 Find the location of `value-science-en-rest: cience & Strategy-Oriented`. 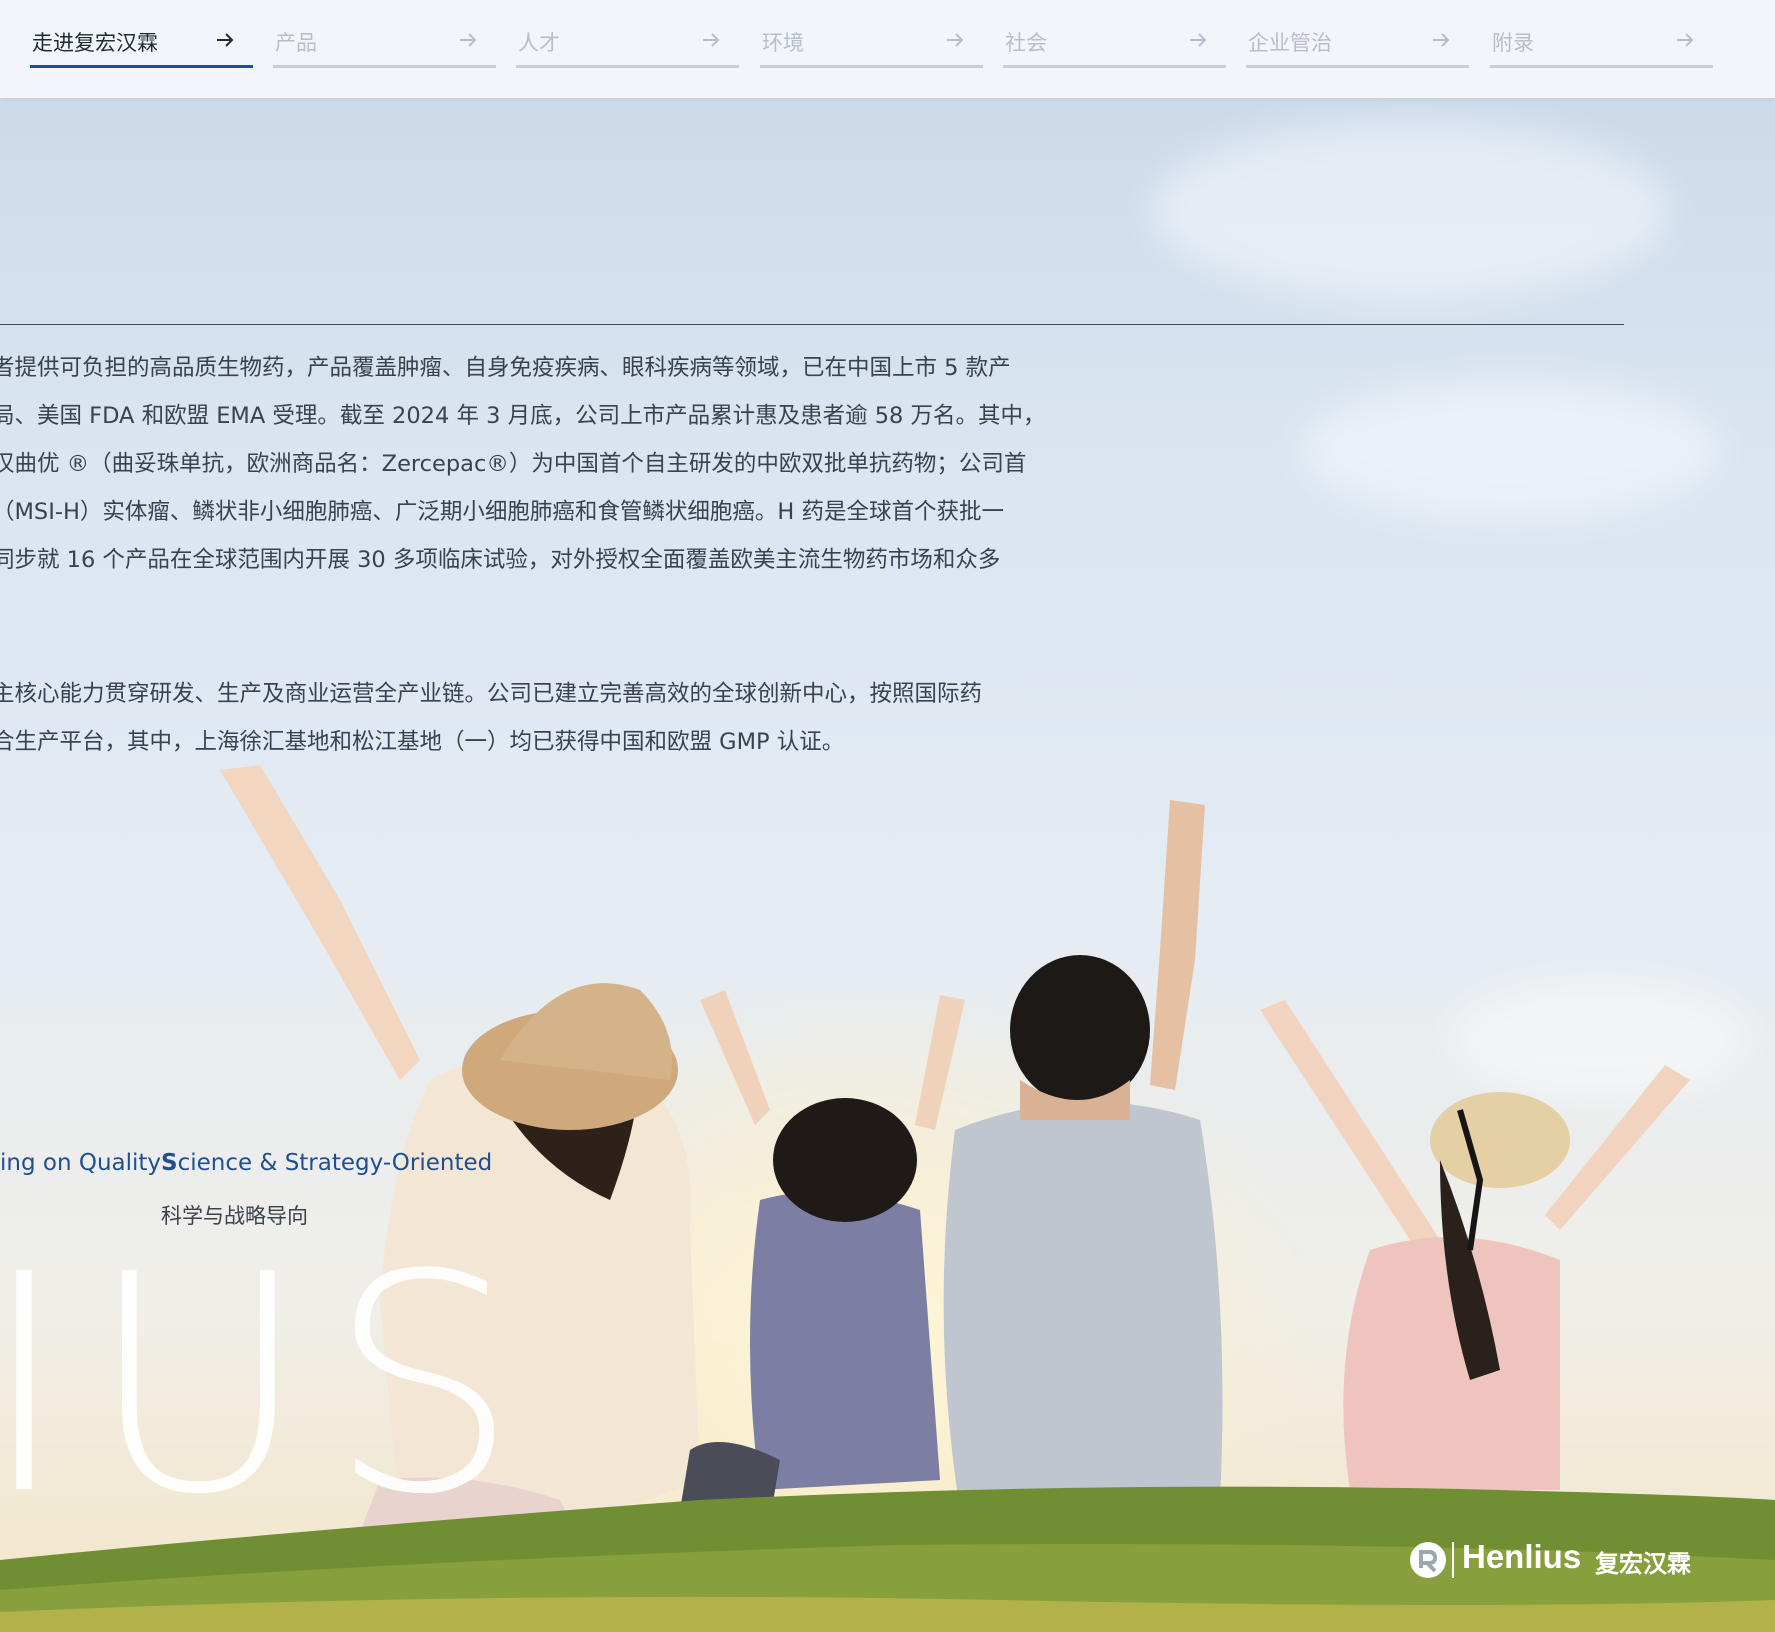

value-science-en-rest: cience & Strategy-Oriented is located at coordinates (335, 1163).